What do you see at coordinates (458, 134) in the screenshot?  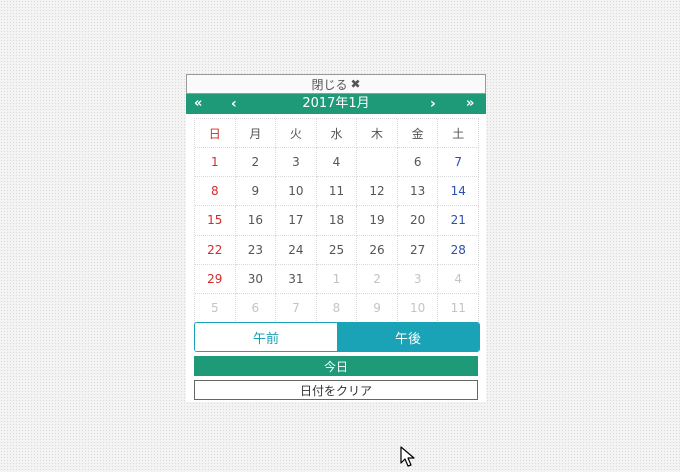 I see `weekday-sat: 土` at bounding box center [458, 134].